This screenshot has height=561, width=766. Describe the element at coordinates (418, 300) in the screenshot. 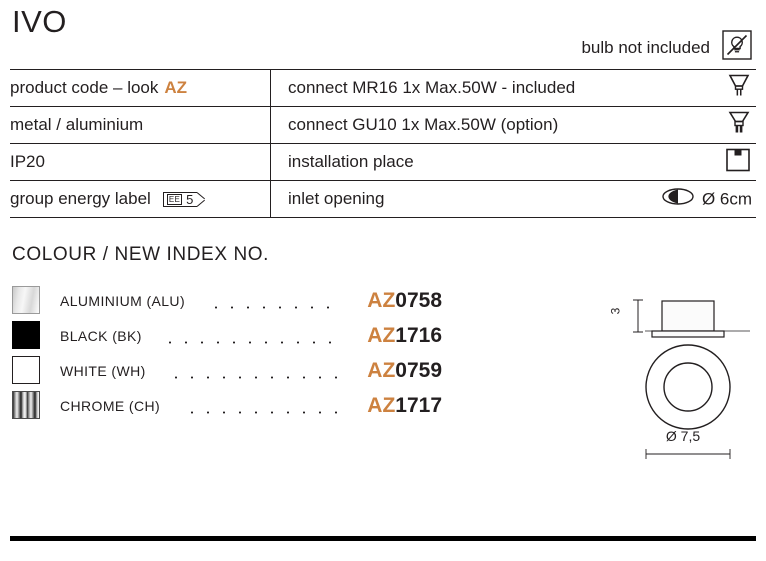

I see `colour-code-number: 0758` at that location.